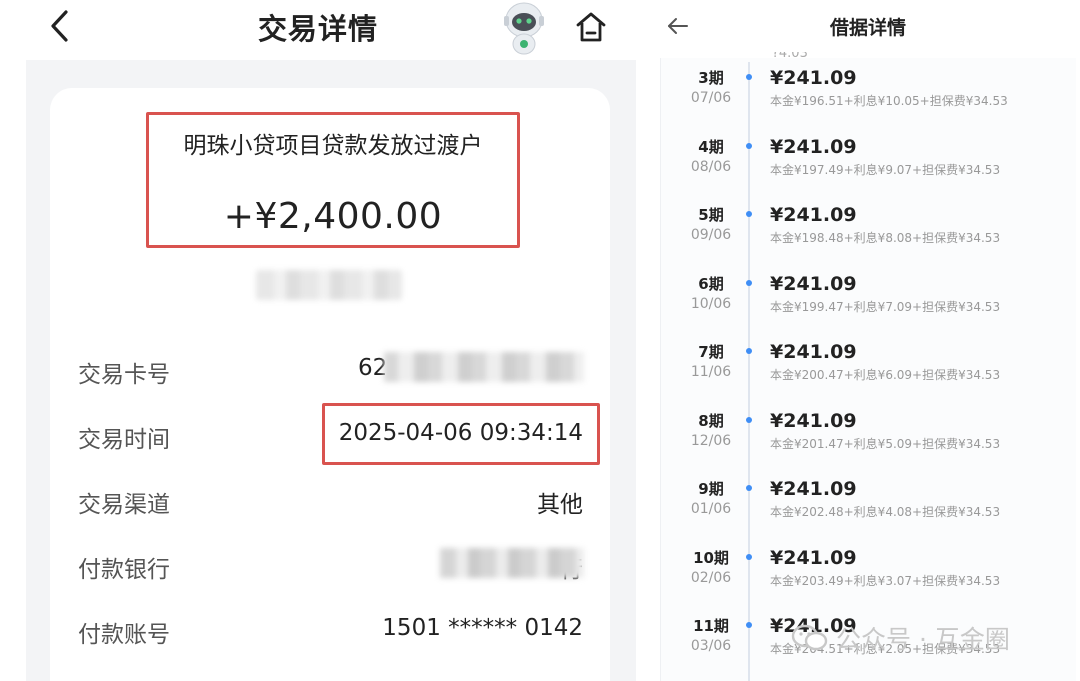  I want to click on page-title: 借据详情, so click(867, 28).